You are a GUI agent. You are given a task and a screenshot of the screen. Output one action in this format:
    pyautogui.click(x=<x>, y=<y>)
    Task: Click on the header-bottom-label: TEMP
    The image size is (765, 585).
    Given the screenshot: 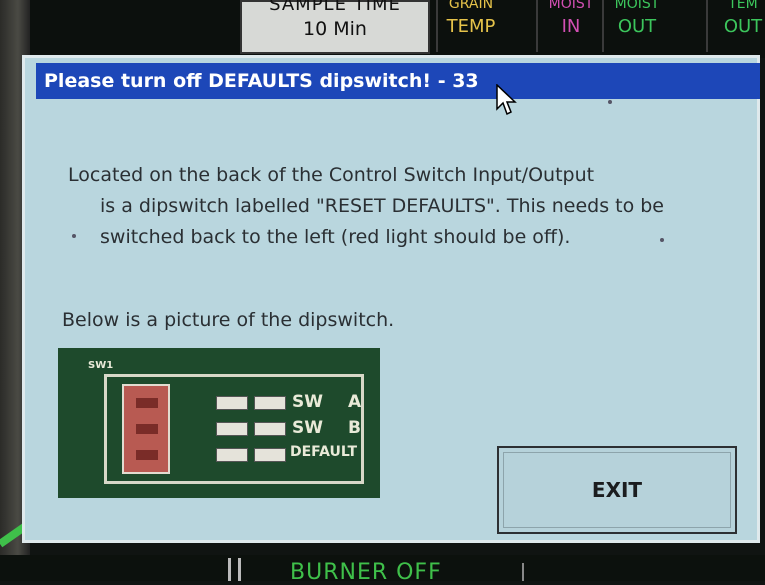 What is the action you would take?
    pyautogui.click(x=471, y=26)
    